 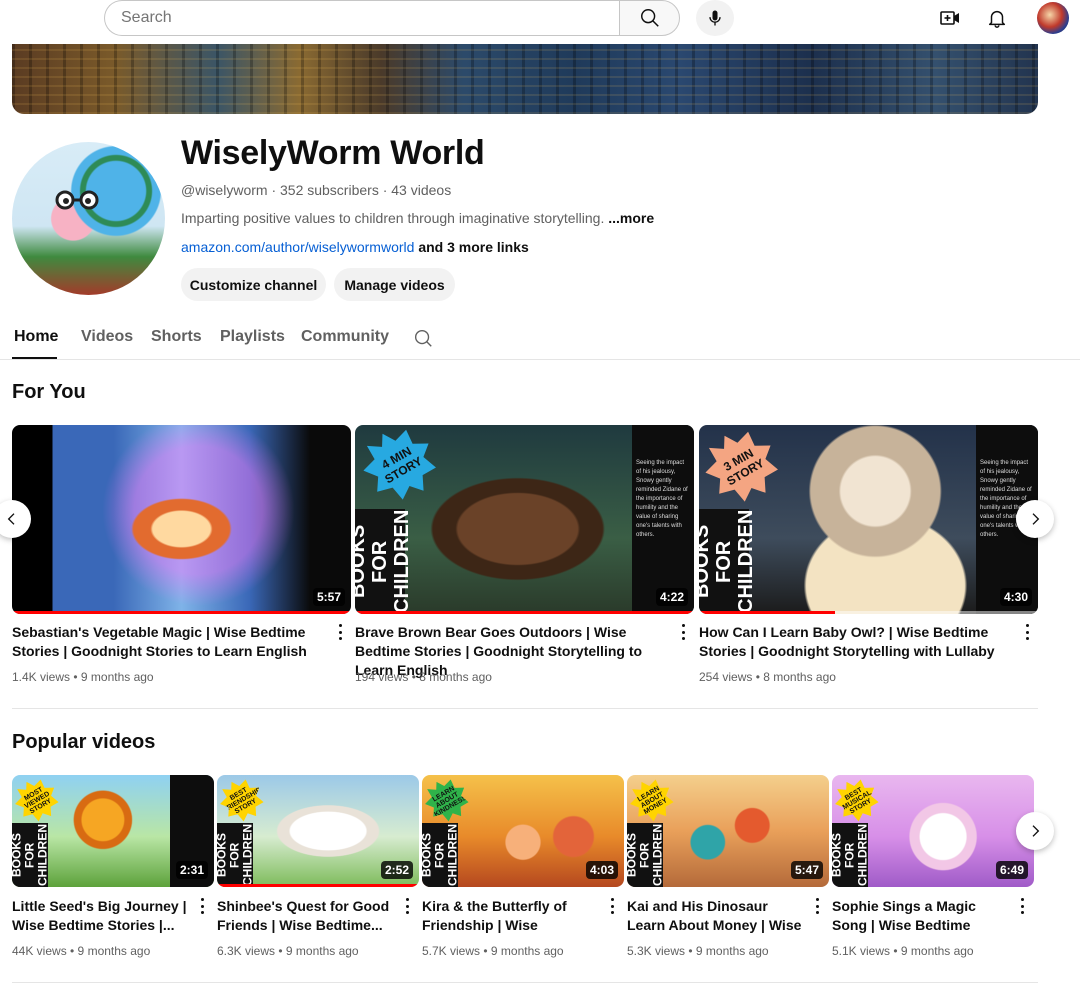 What do you see at coordinates (244, 802) in the screenshot?
I see `story-badge: BEST FRIENDSHIP STORY` at bounding box center [244, 802].